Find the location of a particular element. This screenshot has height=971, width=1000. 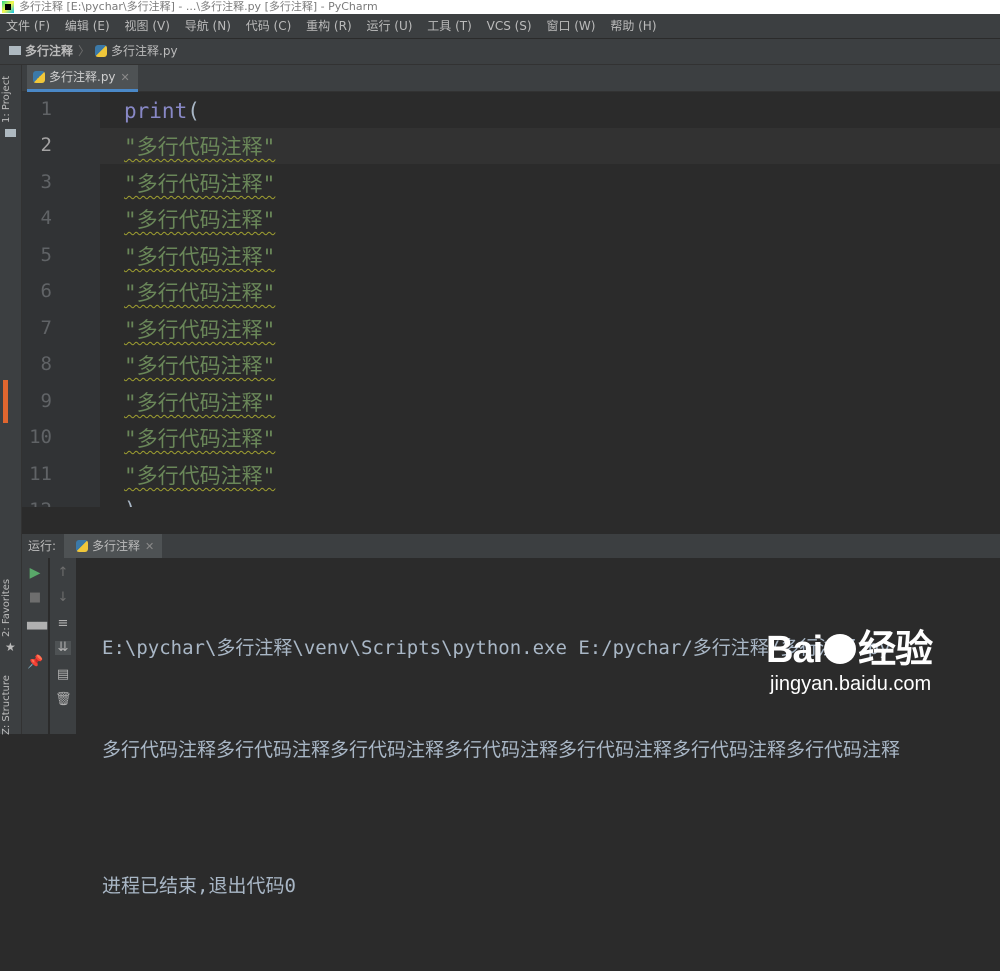

editor-gutter: 1 2 3 4 5 6 7 8 9 10 11 12 is located at coordinates (69, 306).